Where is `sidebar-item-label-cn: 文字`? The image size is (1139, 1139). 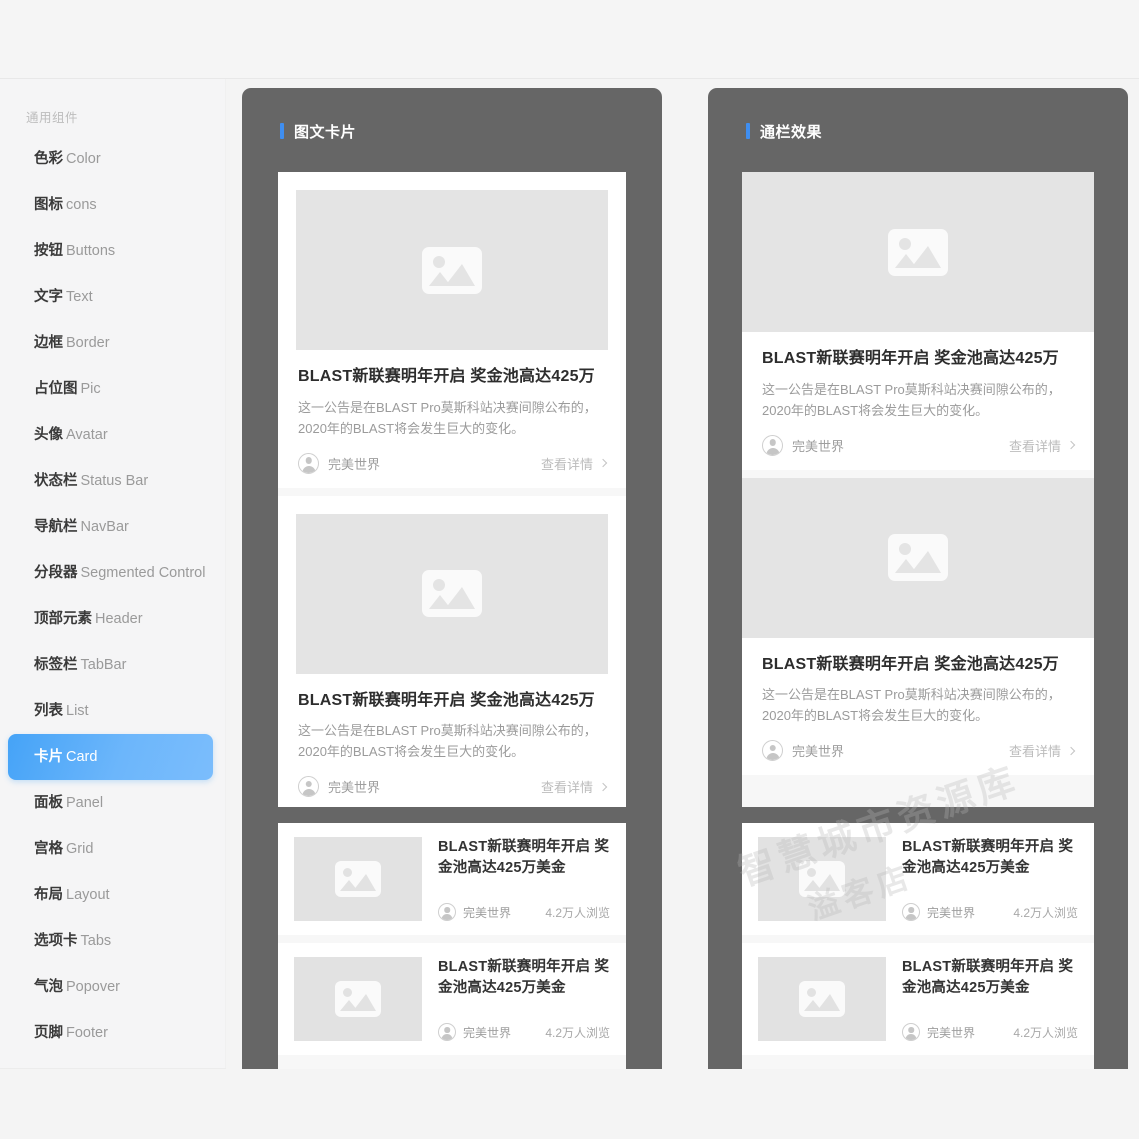 sidebar-item-label-cn: 文字 is located at coordinates (48, 297).